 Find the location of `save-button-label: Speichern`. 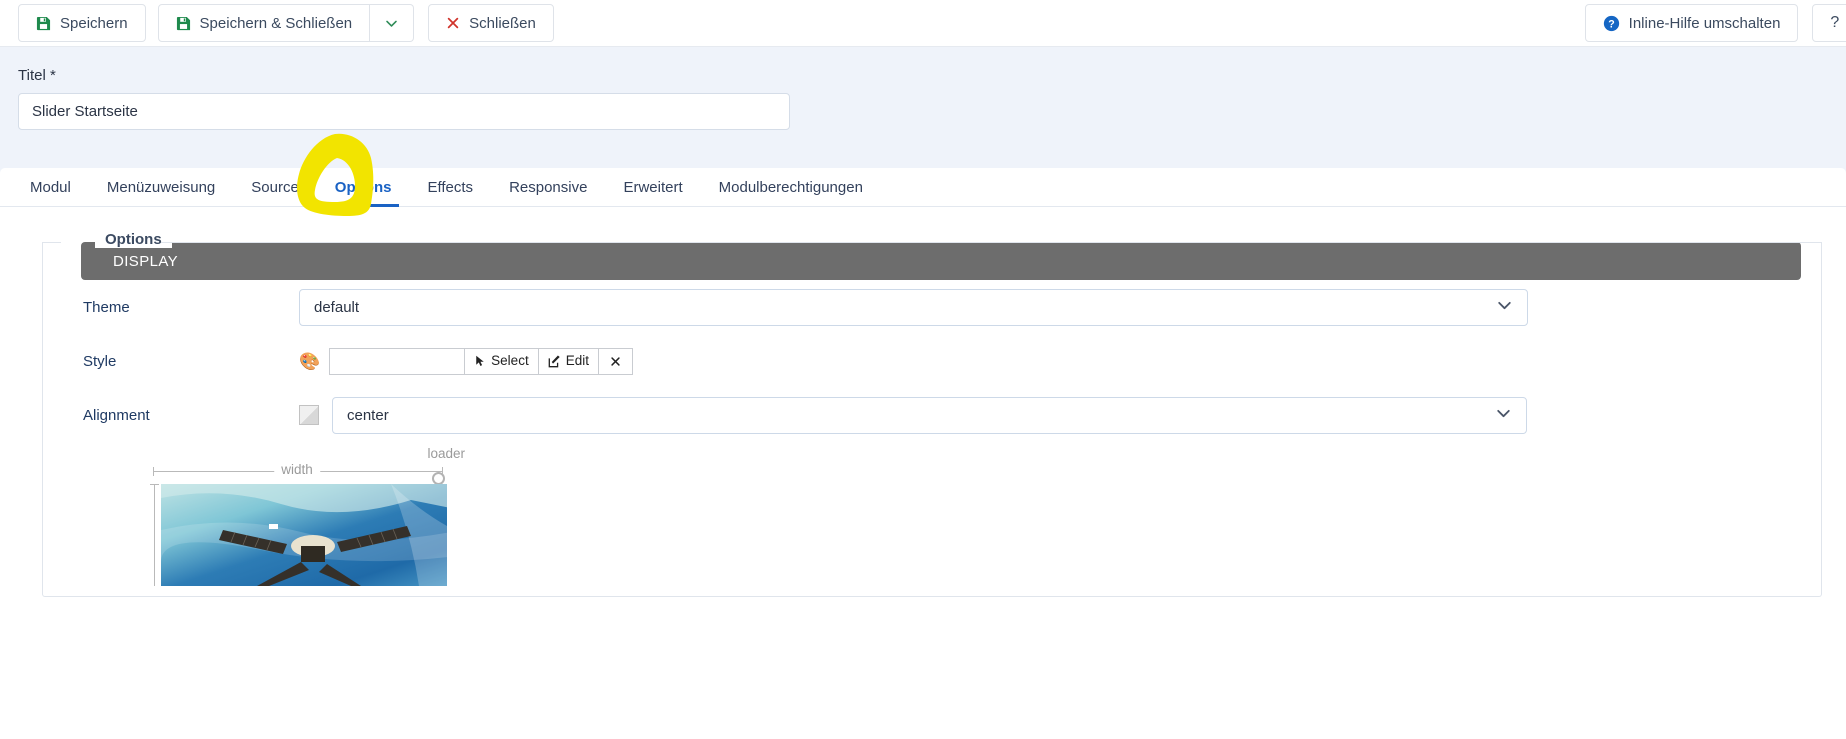

save-button-label: Speichern is located at coordinates (94, 23).